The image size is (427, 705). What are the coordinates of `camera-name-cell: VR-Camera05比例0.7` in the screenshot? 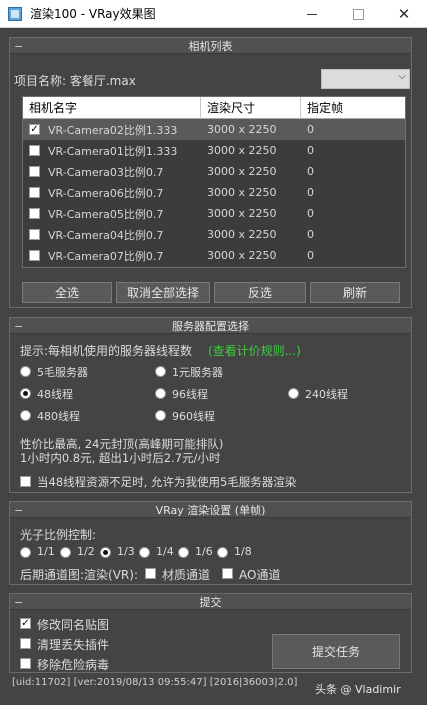 It's located at (112, 213).